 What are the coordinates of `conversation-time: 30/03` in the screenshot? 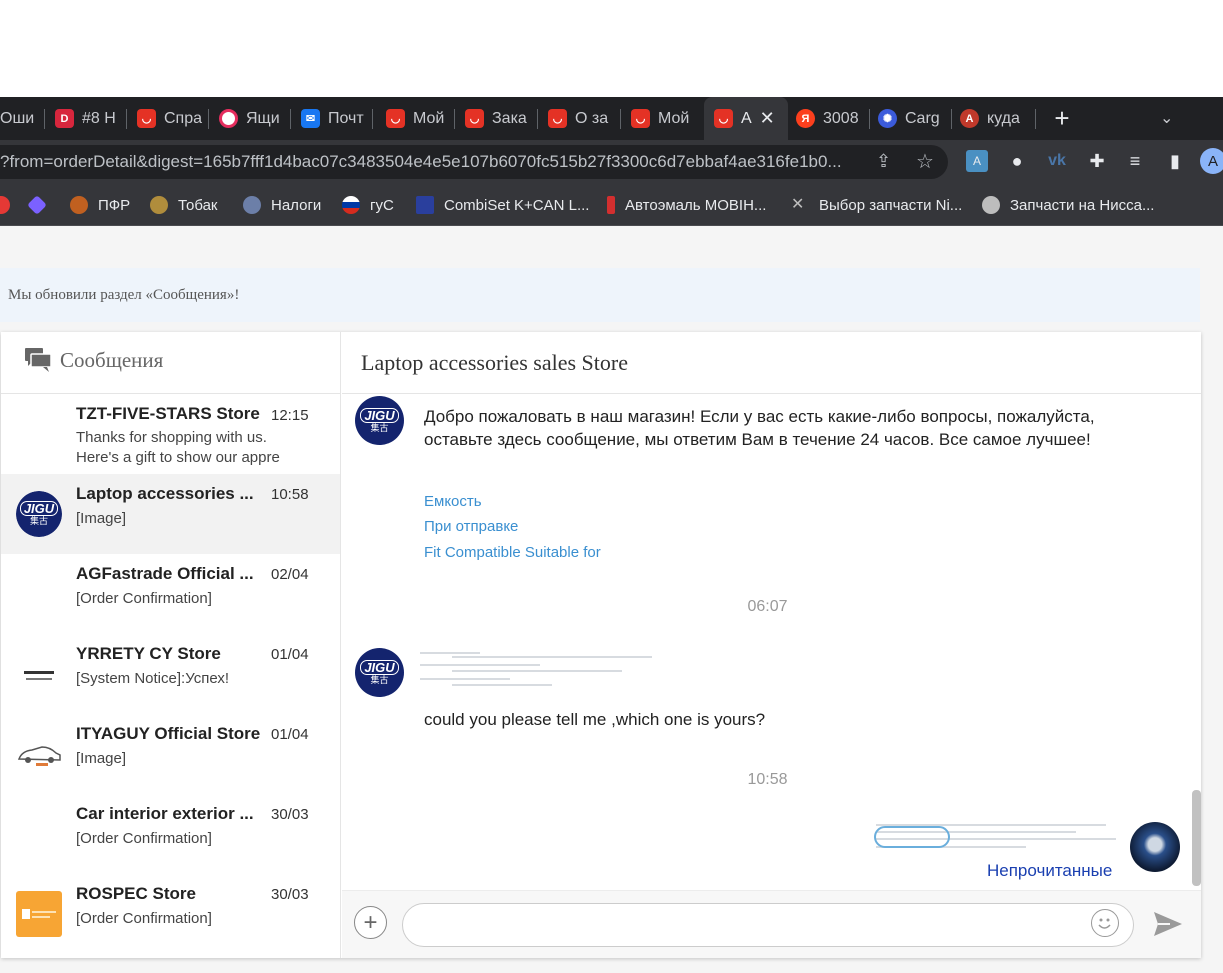 It's located at (290, 894).